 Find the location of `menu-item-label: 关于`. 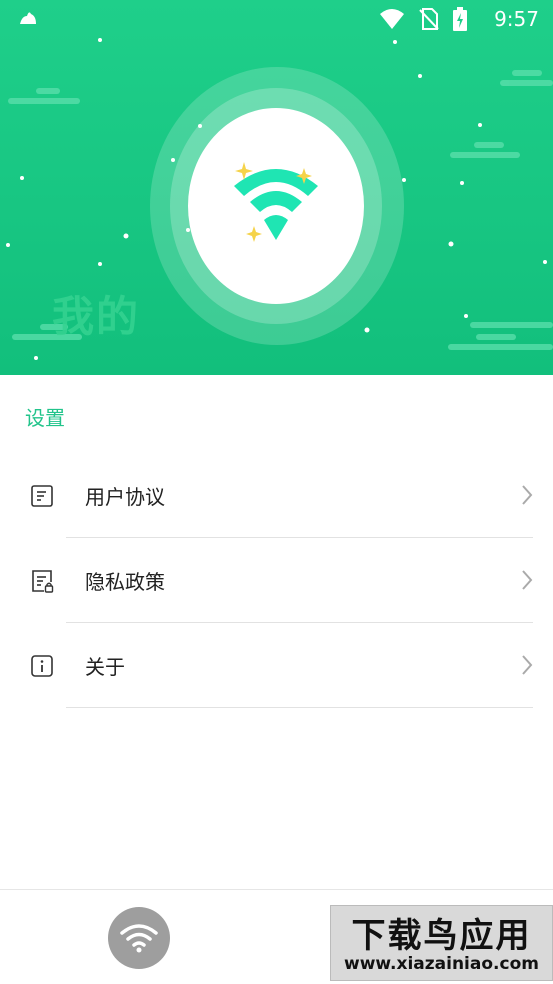

menu-item-label: 关于 is located at coordinates (105, 667).